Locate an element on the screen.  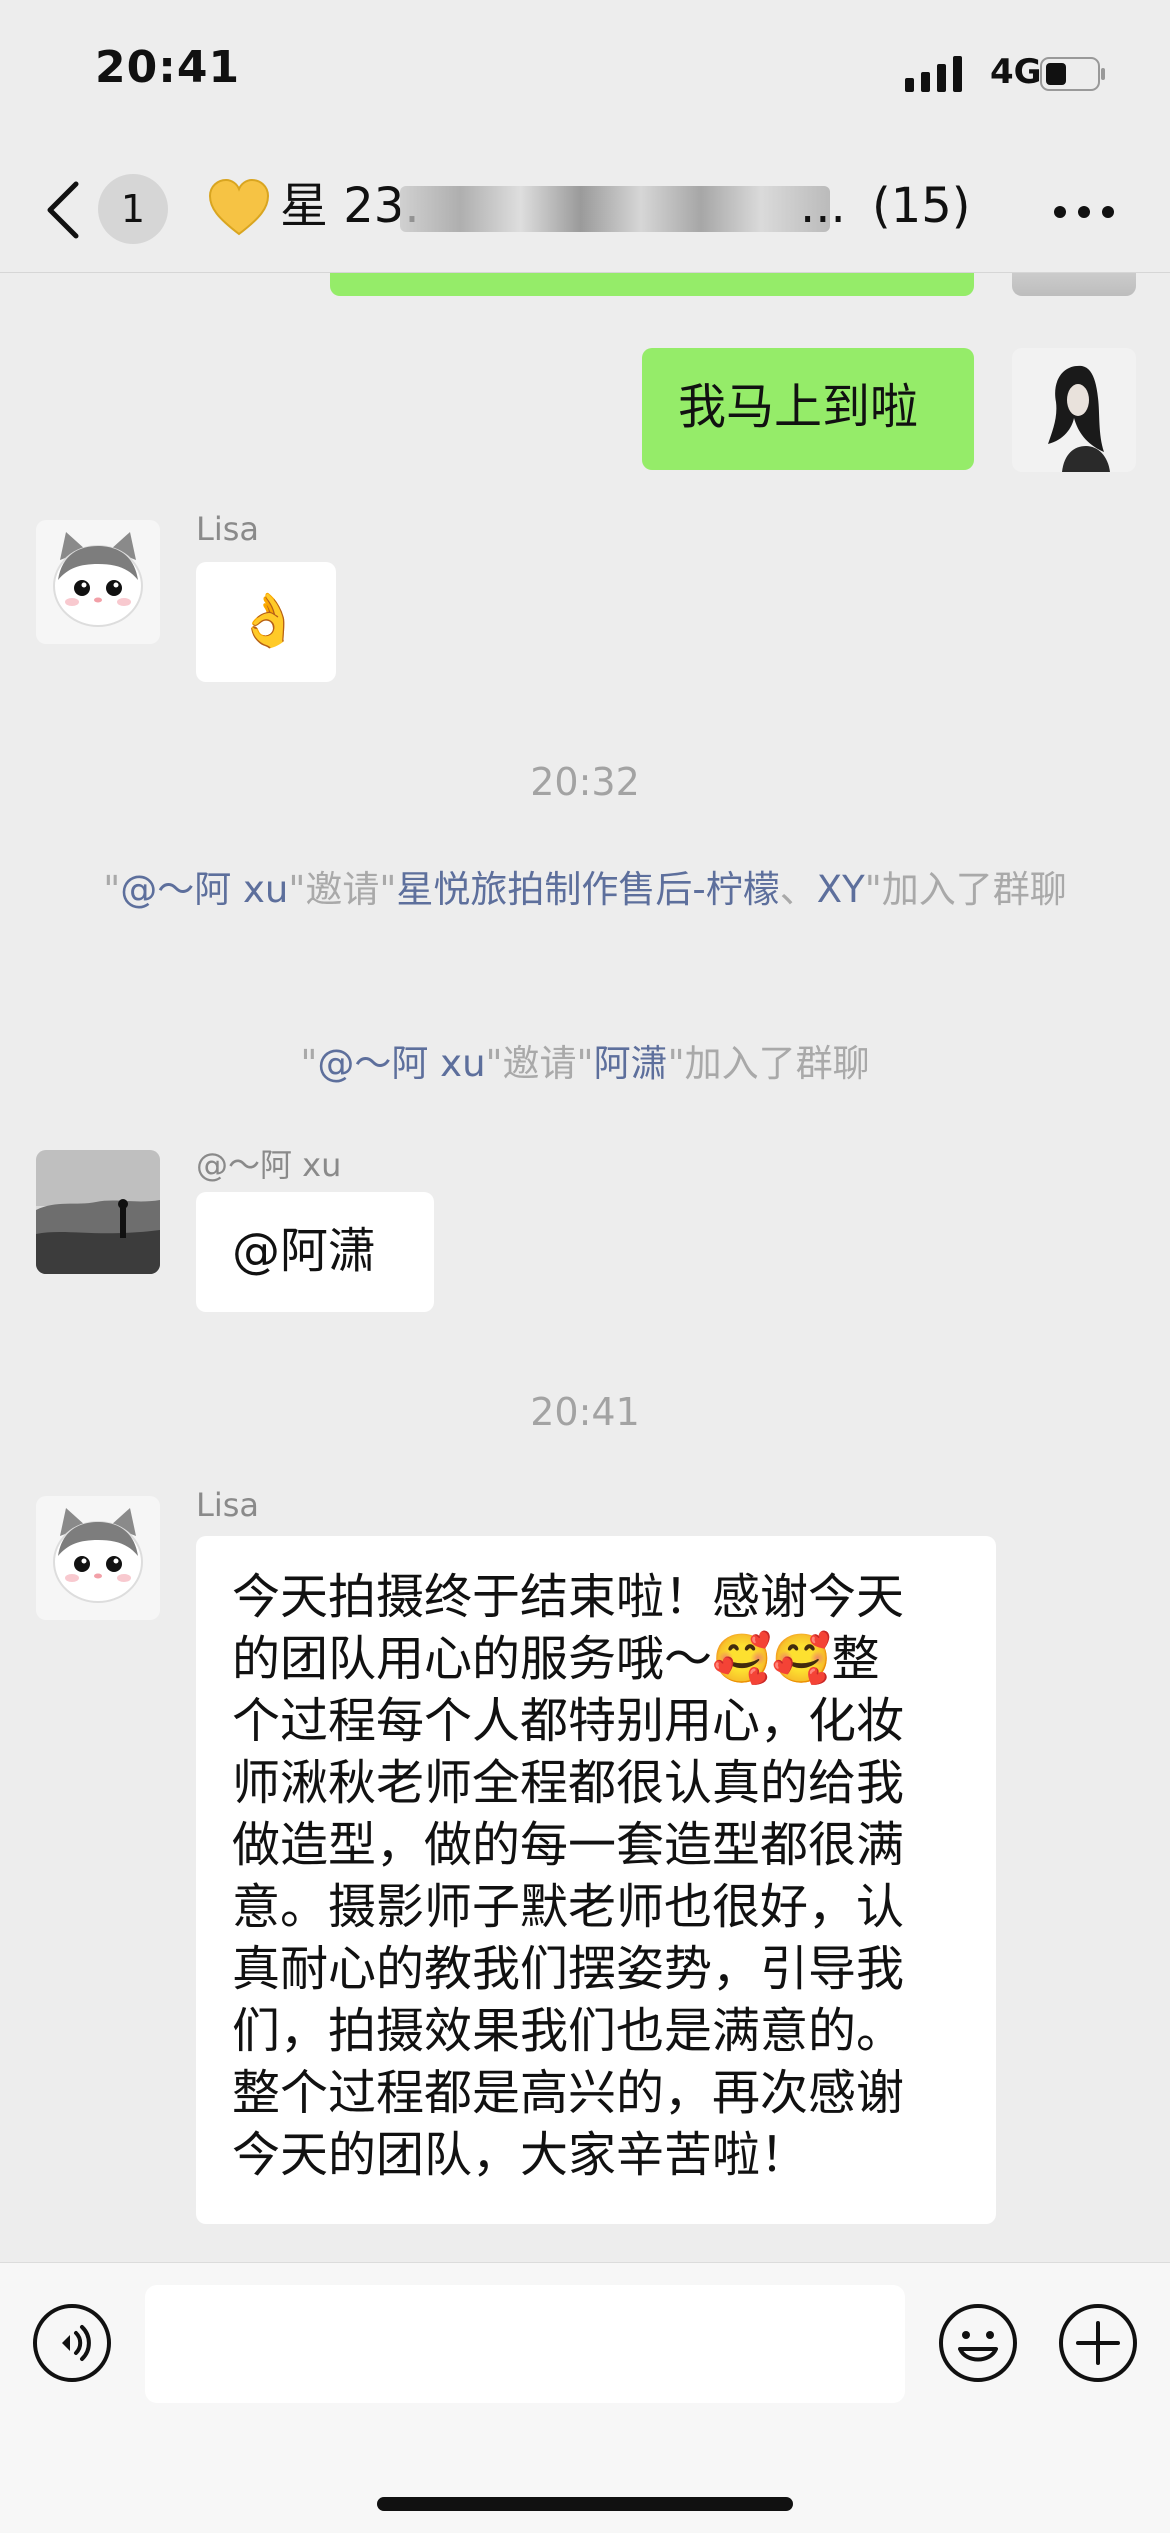
axu-avatar is located at coordinates (98, 1212).